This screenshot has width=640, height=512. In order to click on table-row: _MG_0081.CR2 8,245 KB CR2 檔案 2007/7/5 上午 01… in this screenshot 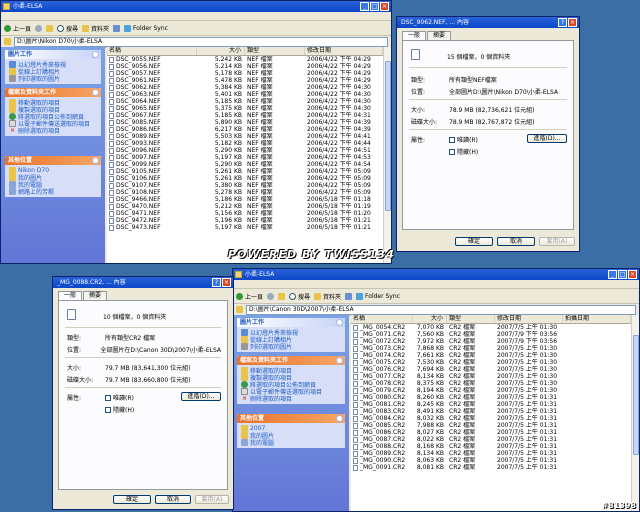, I will do `click(491, 404)`.